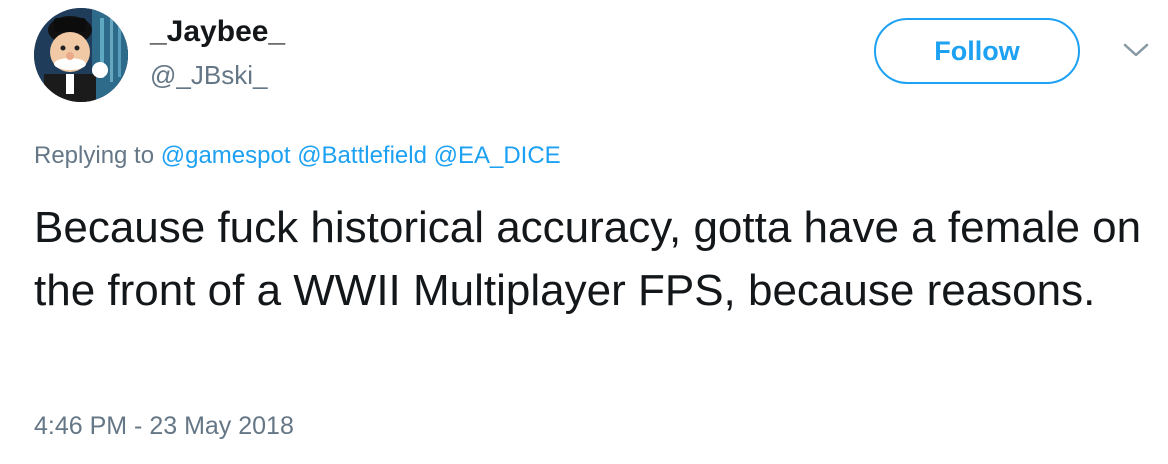  What do you see at coordinates (362, 155) in the screenshot?
I see `mention-battlefield: @Battlefield` at bounding box center [362, 155].